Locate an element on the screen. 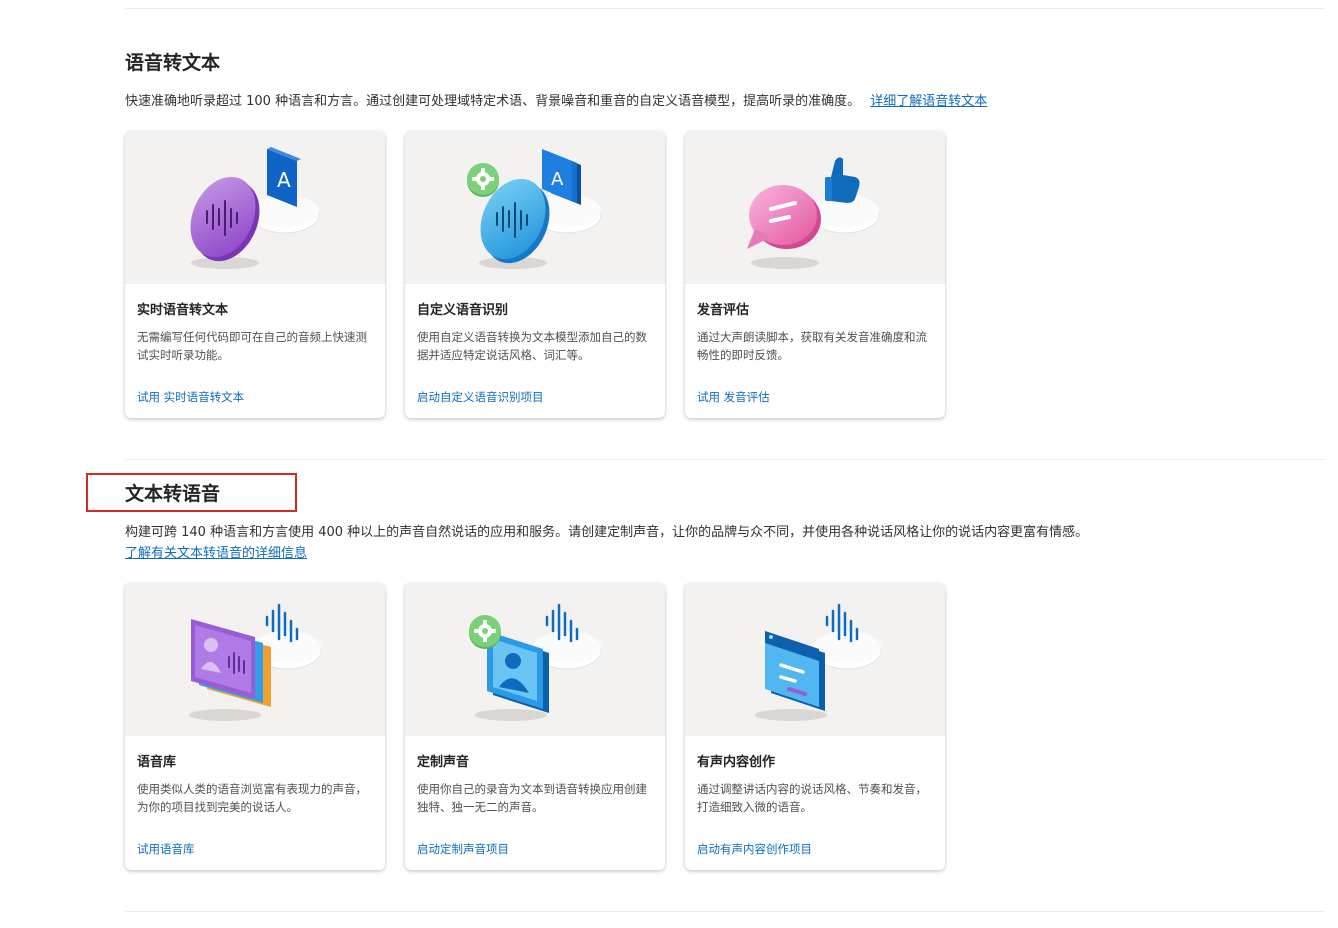  card-title: 自定义语音识别 is located at coordinates (463, 310).